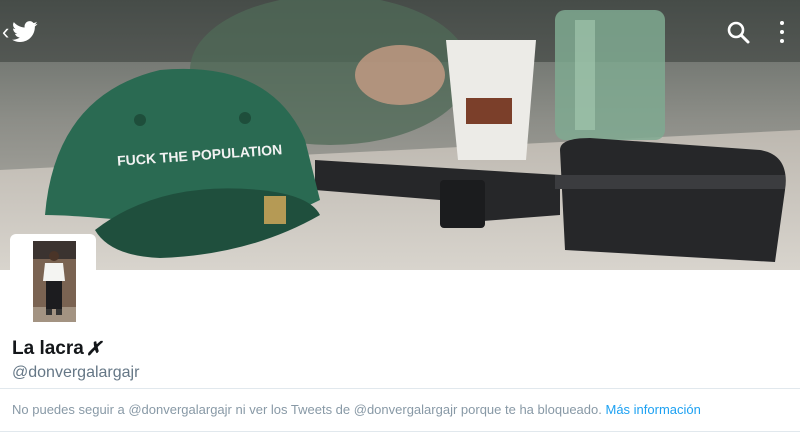  I want to click on avatar, so click(54, 281).